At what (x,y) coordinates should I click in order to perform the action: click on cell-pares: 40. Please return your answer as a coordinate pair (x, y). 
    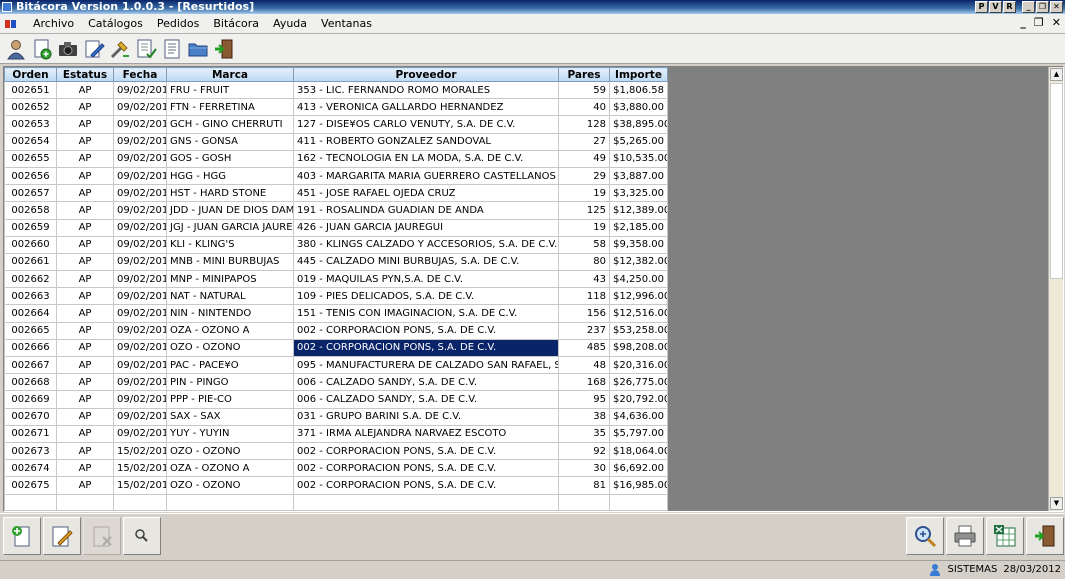
    Looking at the image, I should click on (584, 107).